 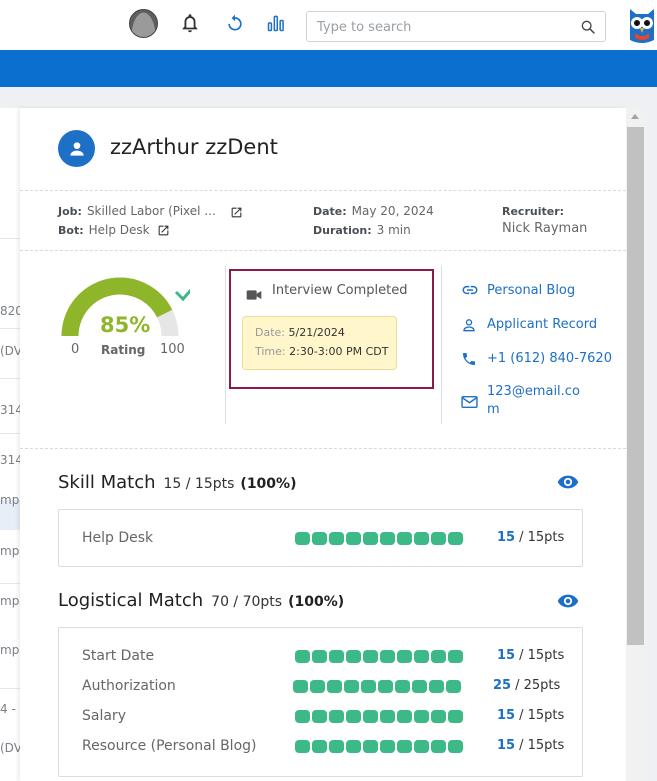 What do you see at coordinates (393, 230) in the screenshot?
I see `duration-value: 3 min` at bounding box center [393, 230].